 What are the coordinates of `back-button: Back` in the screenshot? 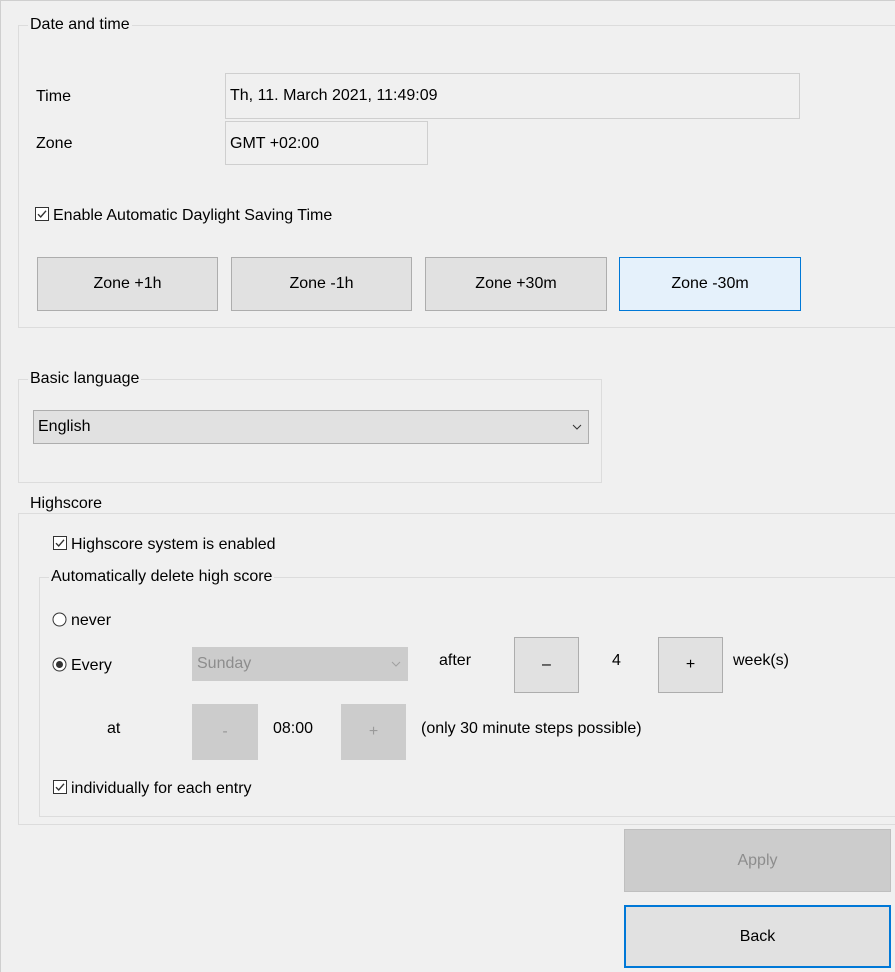 It's located at (757, 936).